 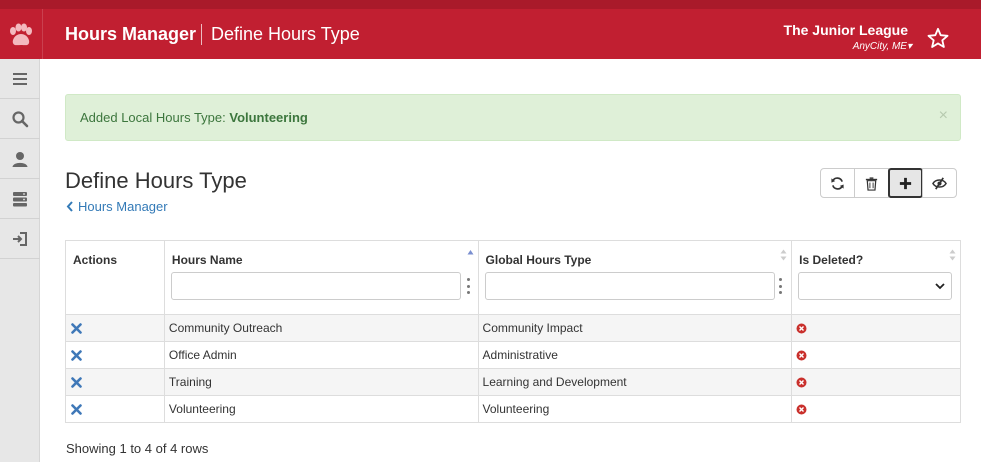 What do you see at coordinates (846, 30) in the screenshot?
I see `organization-name: The Junior League` at bounding box center [846, 30].